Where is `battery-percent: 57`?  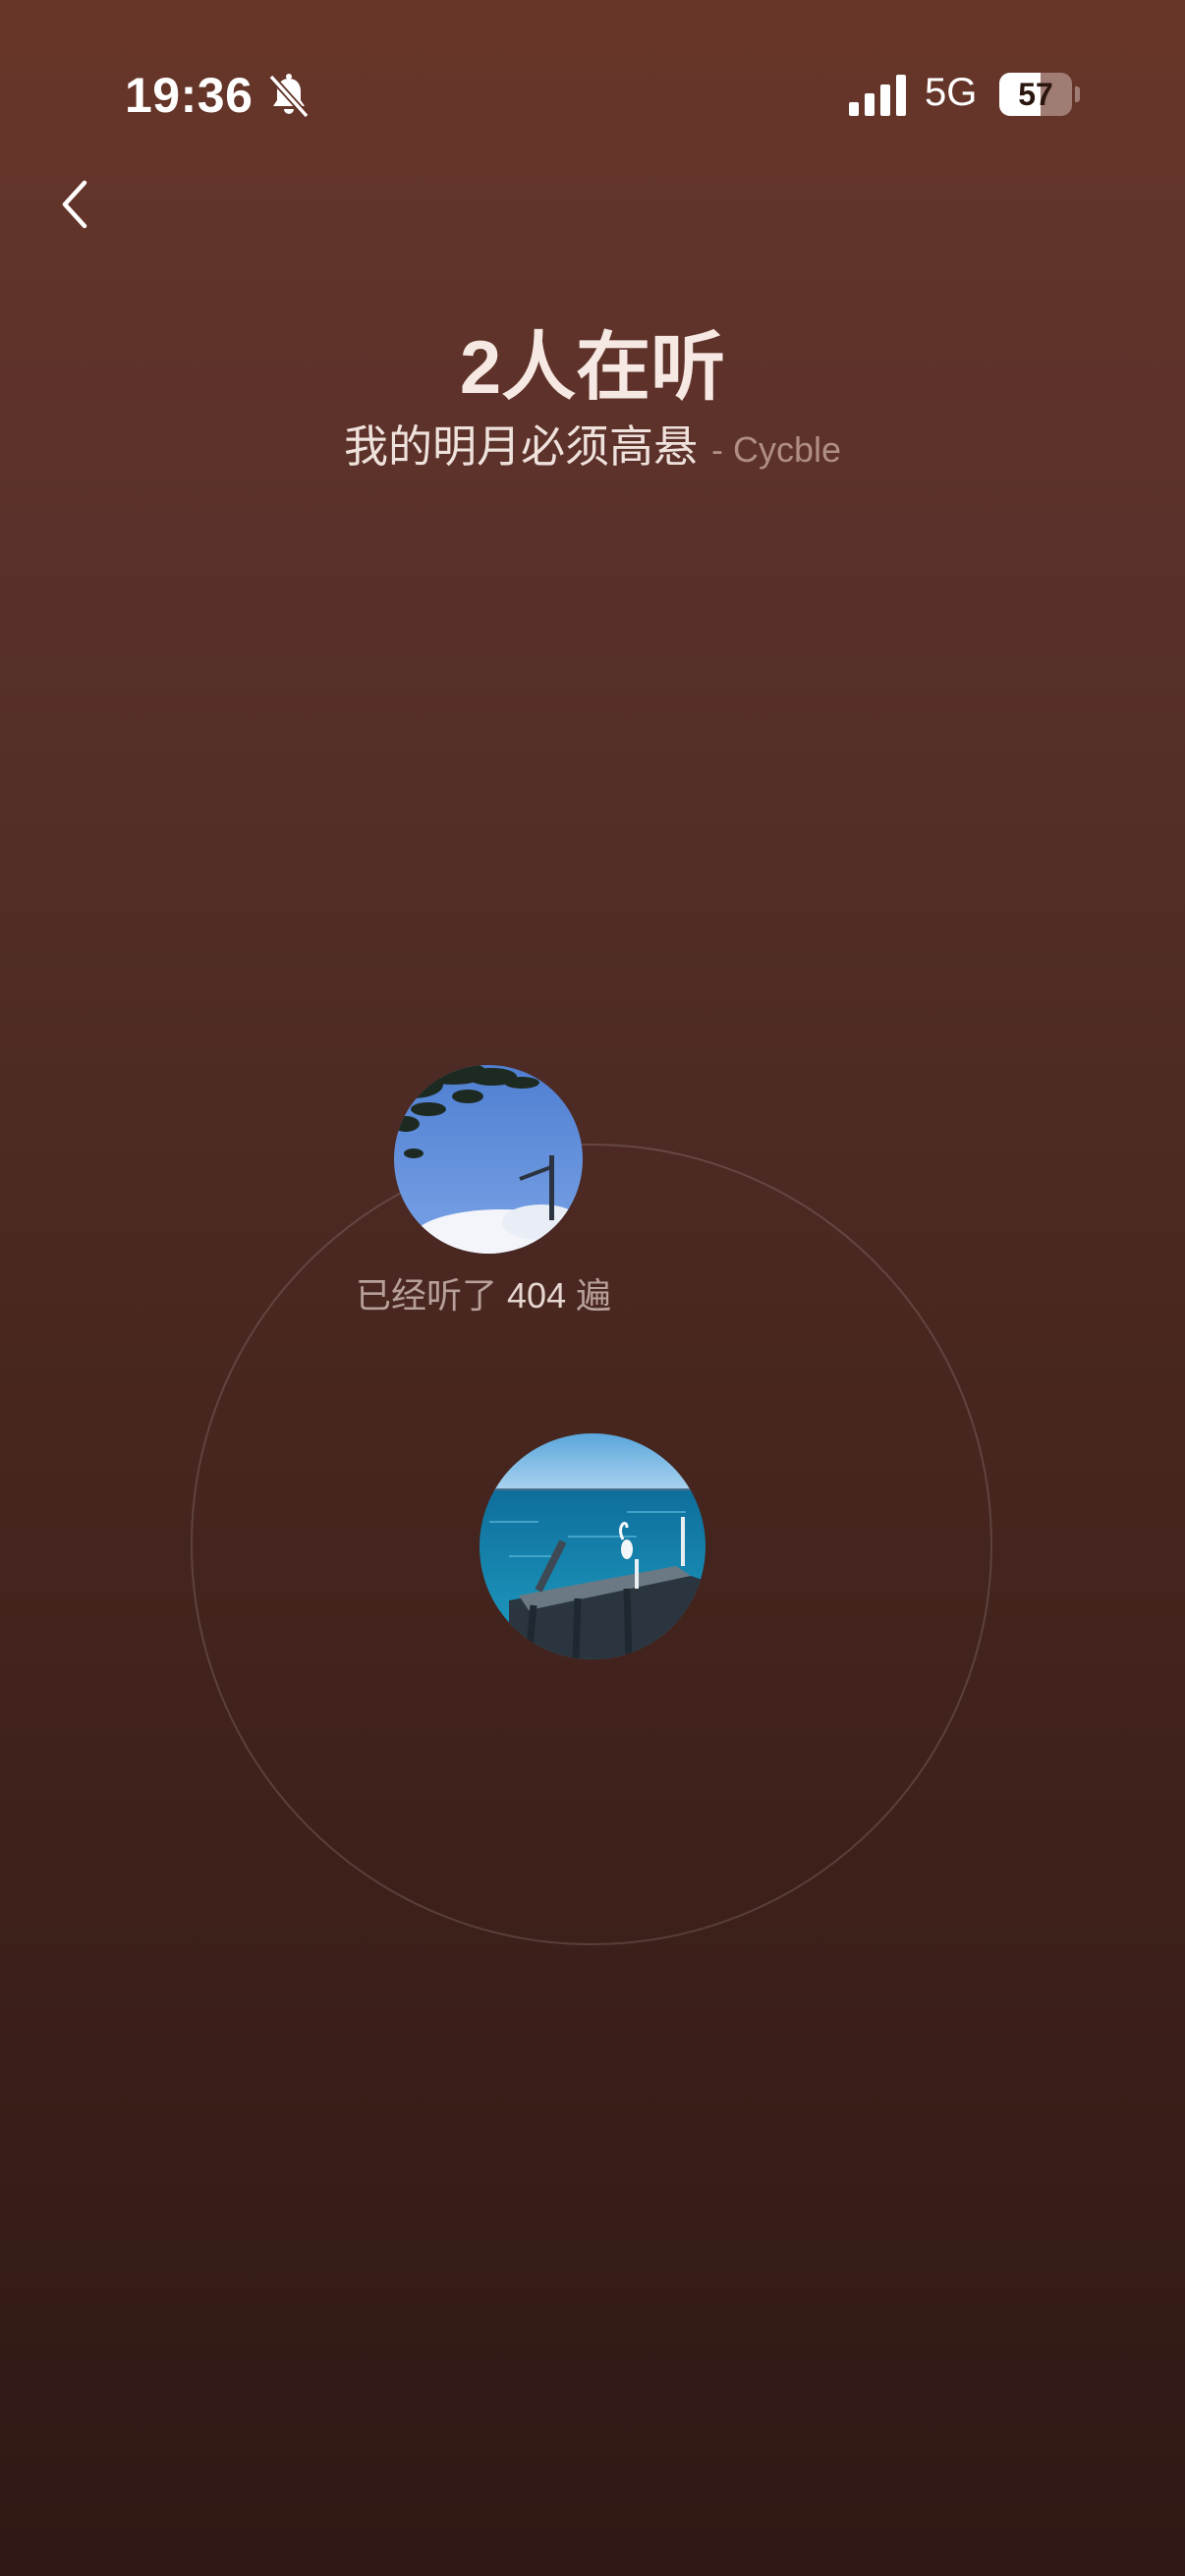
battery-percent: 57 is located at coordinates (1035, 94).